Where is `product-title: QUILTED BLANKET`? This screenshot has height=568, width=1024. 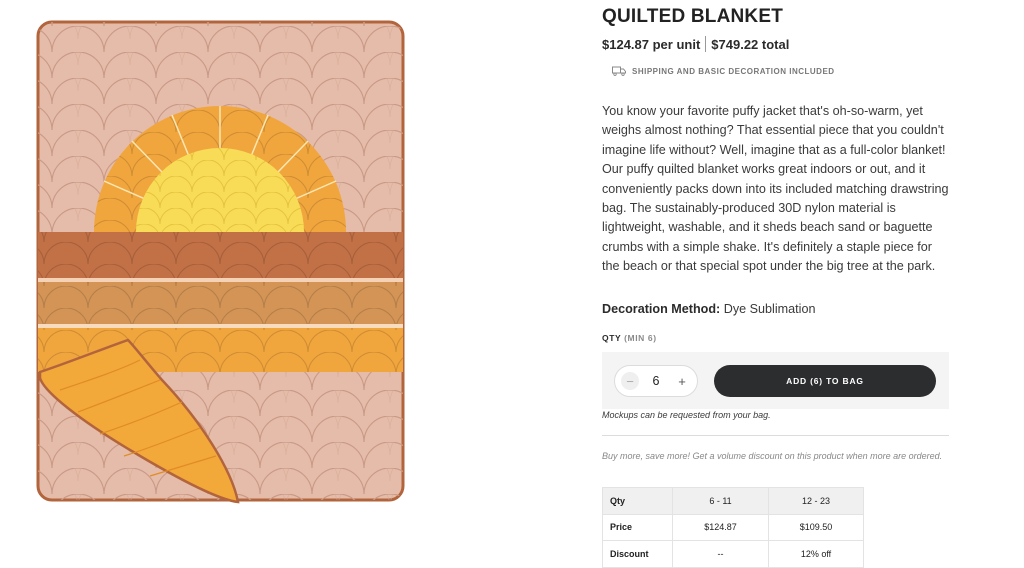
product-title: QUILTED BLANKET is located at coordinates (693, 16).